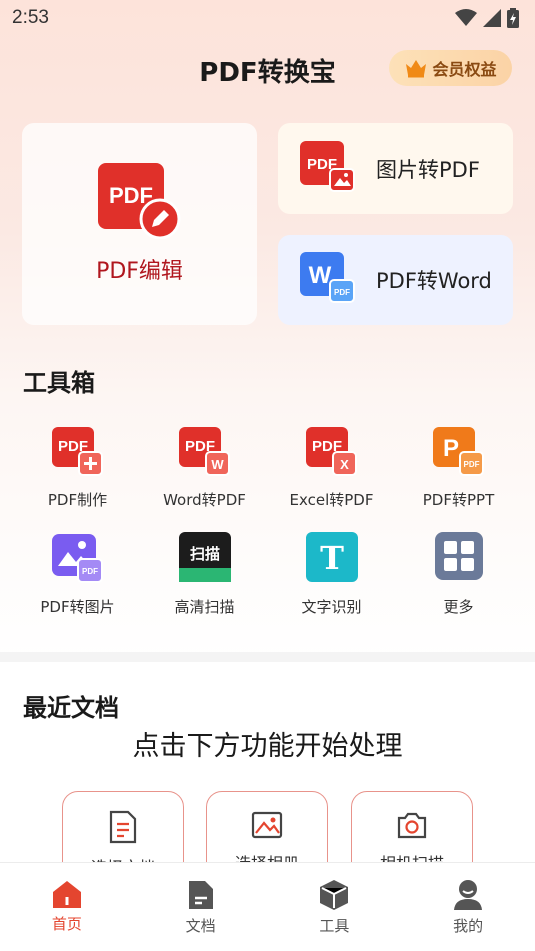 The width and height of the screenshot is (535, 951). Describe the element at coordinates (434, 281) in the screenshot. I see `pdf-to-word-label: PDF转Word` at that location.